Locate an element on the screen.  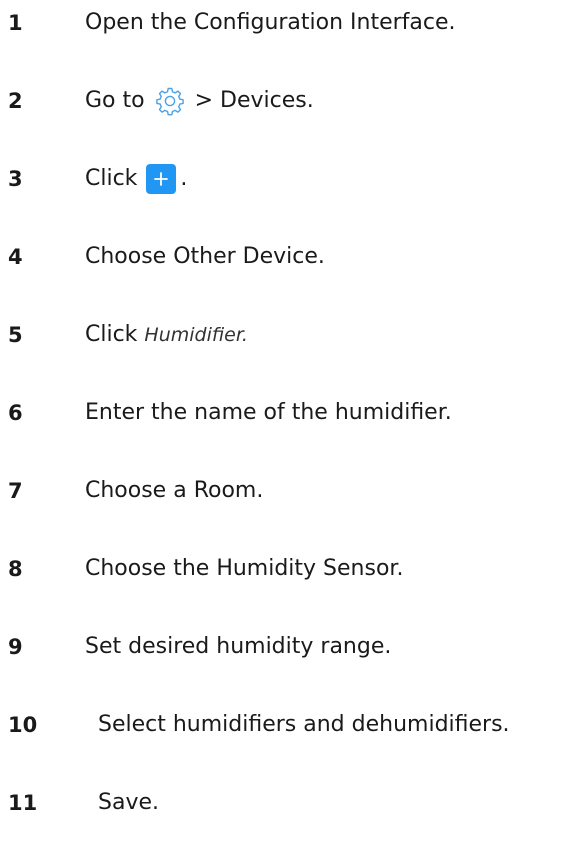
step-9: 9 Set desired humidity range. is located at coordinates (293, 647).